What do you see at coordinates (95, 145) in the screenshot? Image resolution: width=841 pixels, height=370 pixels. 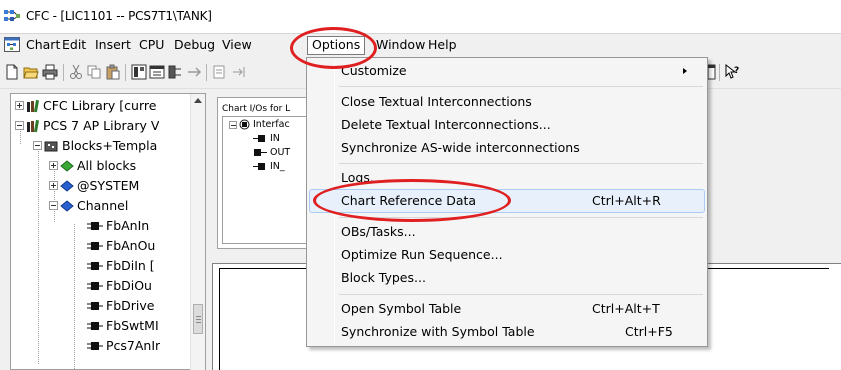 I see `tree-item-blocks-templates: Blocks+Templa` at bounding box center [95, 145].